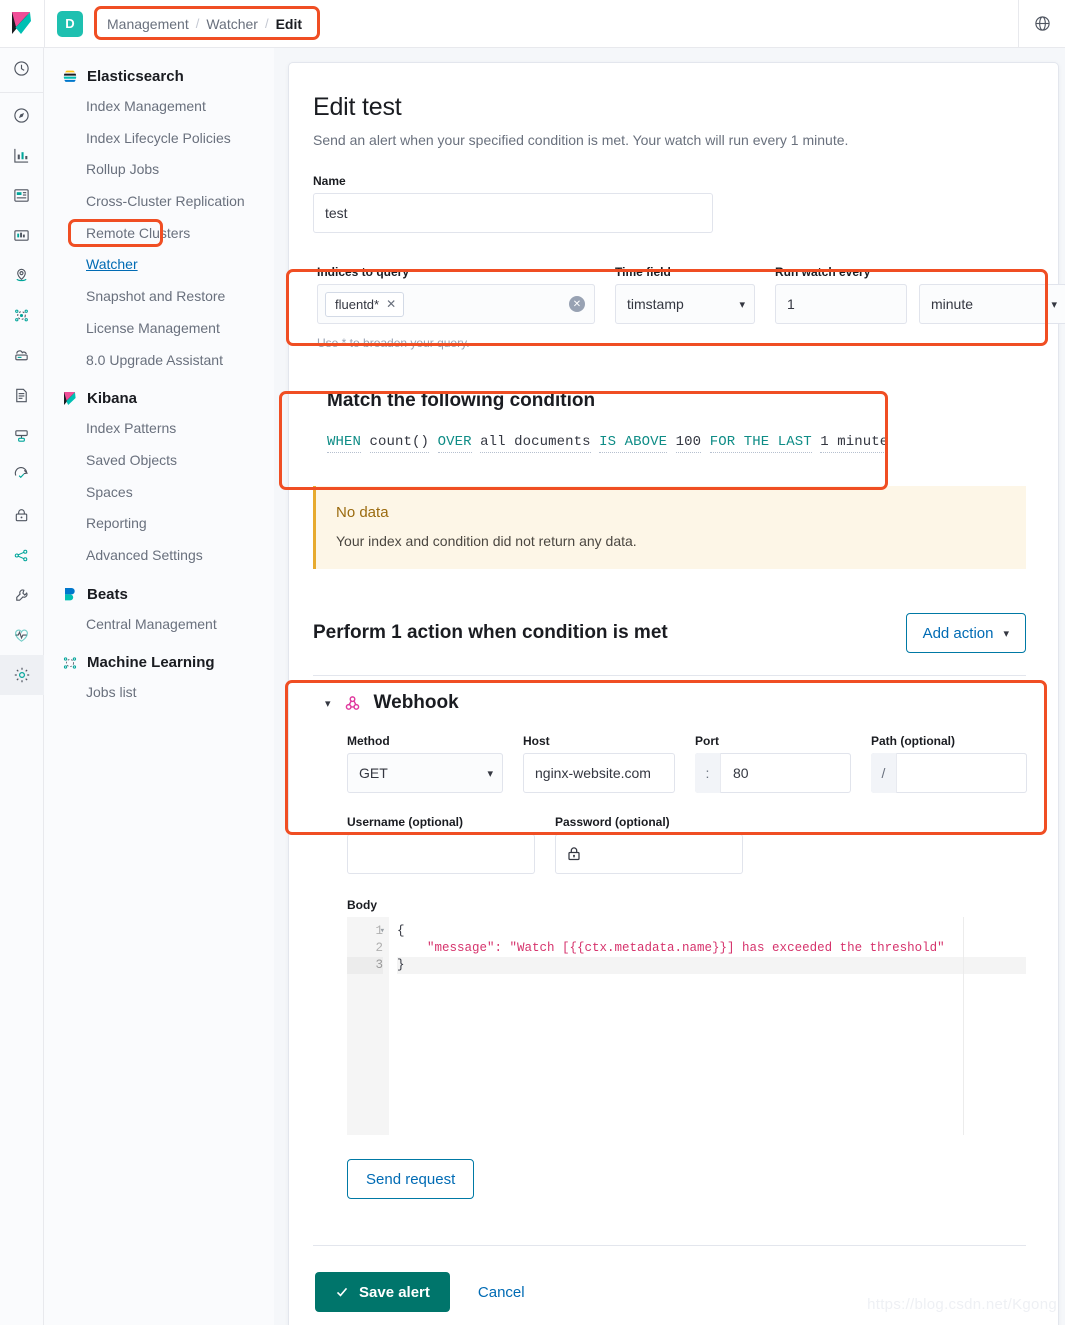  I want to click on sidebar-item-remote-clusters: Remote Clusters, so click(159, 234).